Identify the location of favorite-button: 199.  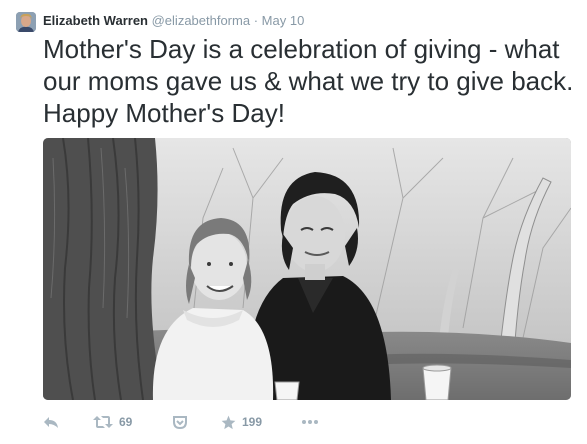
(261, 422).